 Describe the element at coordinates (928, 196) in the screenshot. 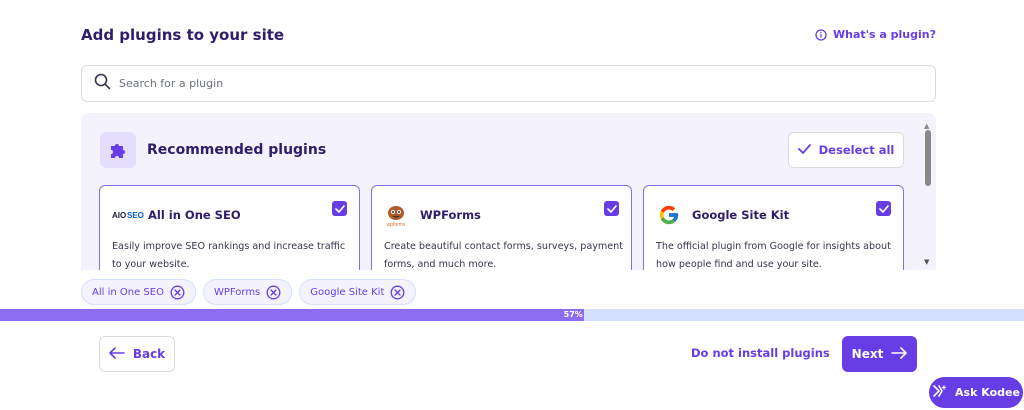

I see `plugins-scrollbar: ▲ ▼` at that location.